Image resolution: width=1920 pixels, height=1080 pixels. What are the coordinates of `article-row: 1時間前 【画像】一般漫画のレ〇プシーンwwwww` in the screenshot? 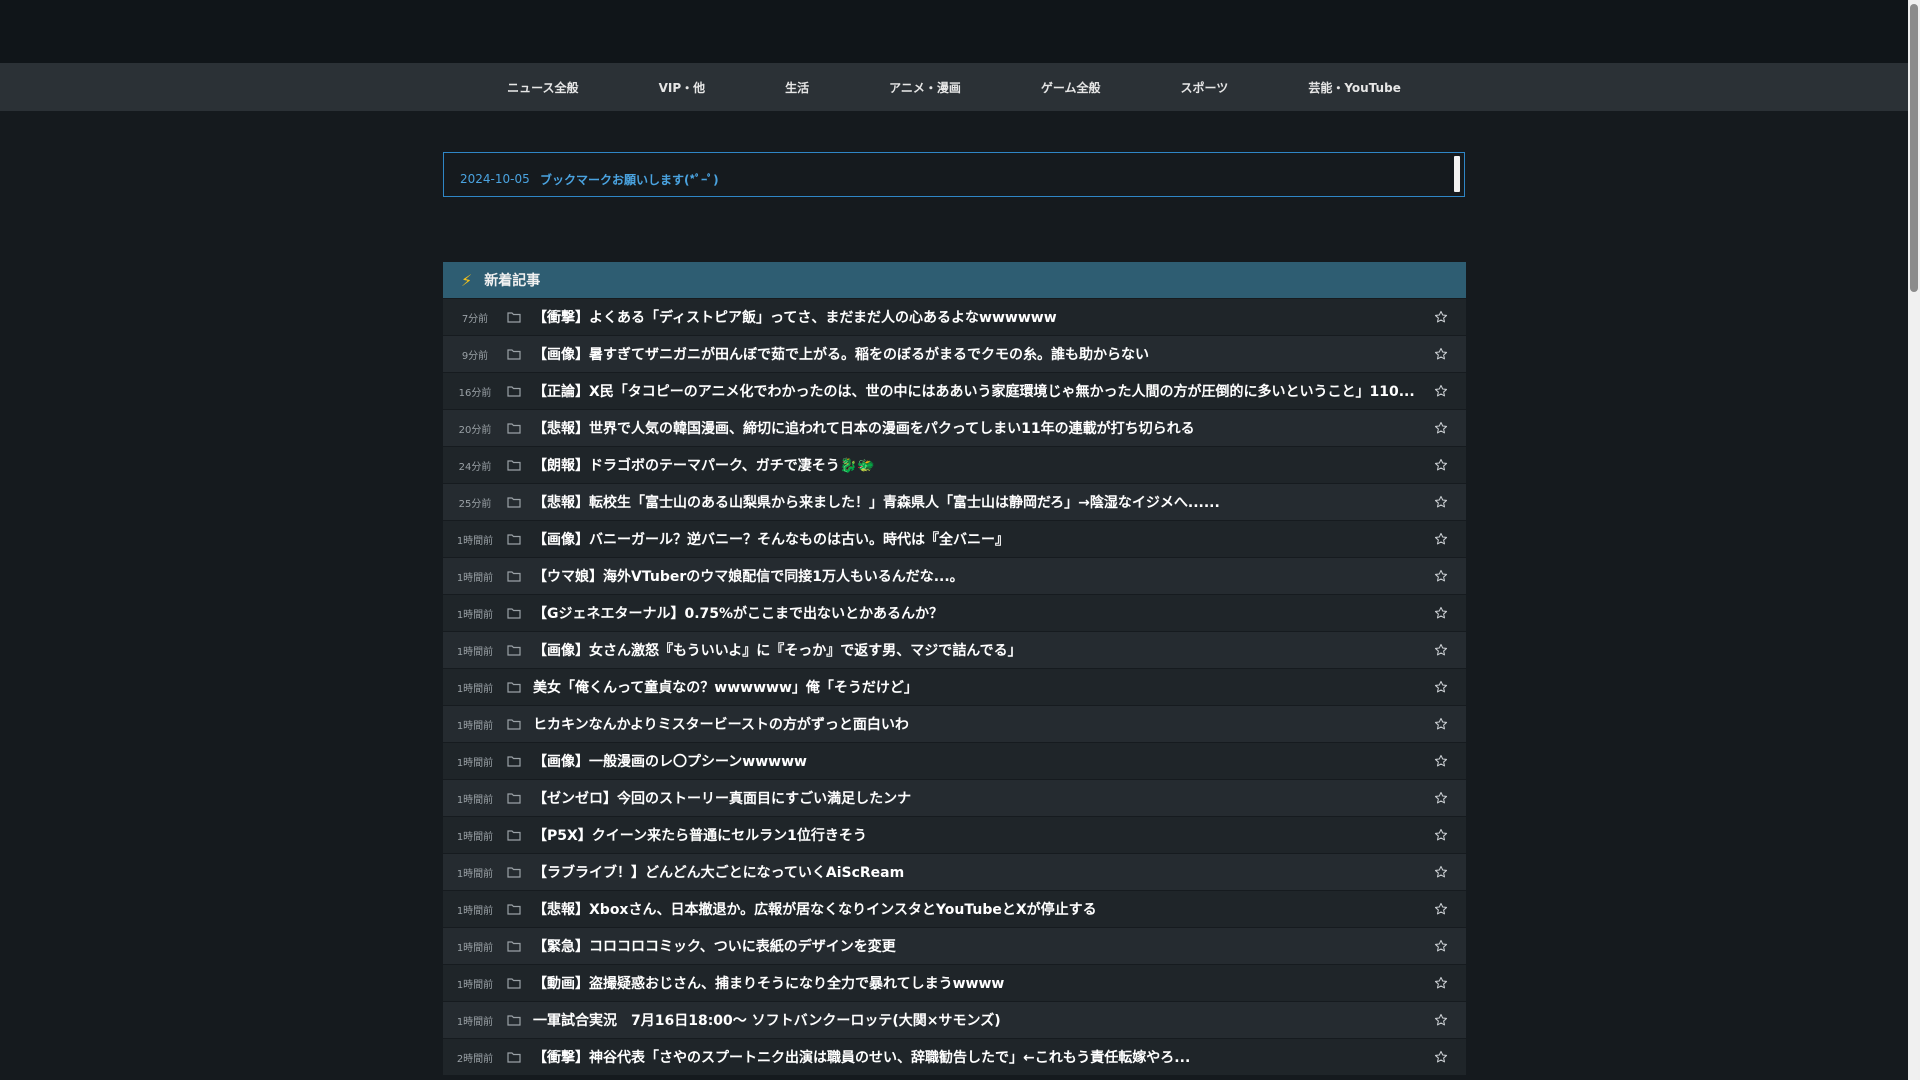 It's located at (954, 760).